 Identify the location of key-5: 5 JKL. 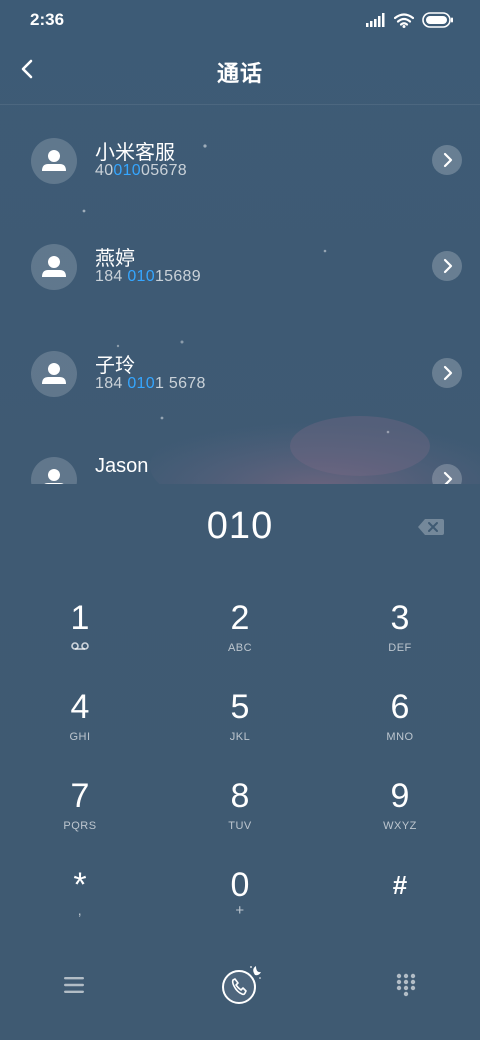
(240, 727).